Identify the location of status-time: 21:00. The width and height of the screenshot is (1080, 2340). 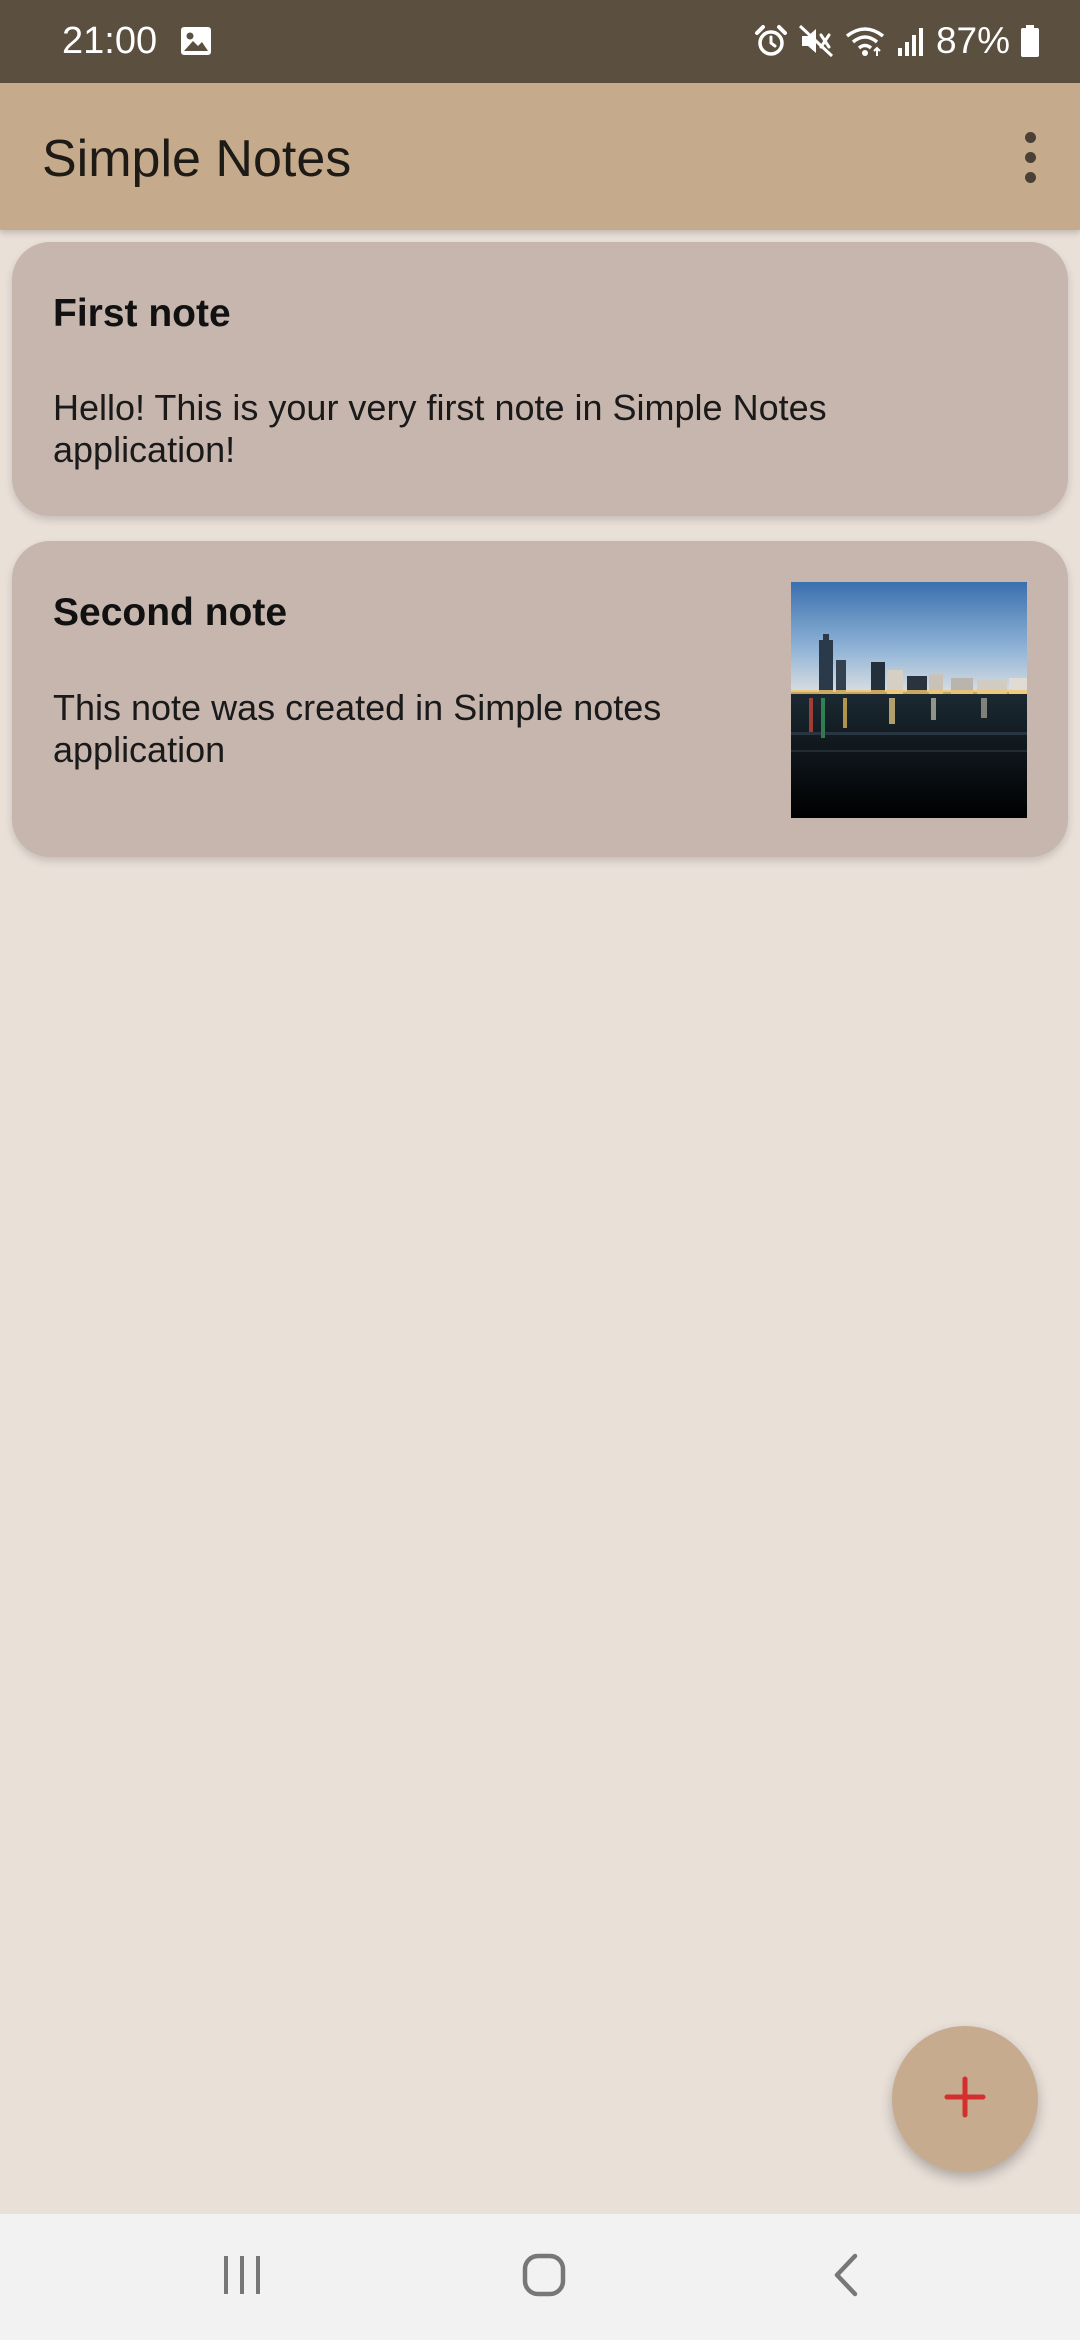
(110, 41).